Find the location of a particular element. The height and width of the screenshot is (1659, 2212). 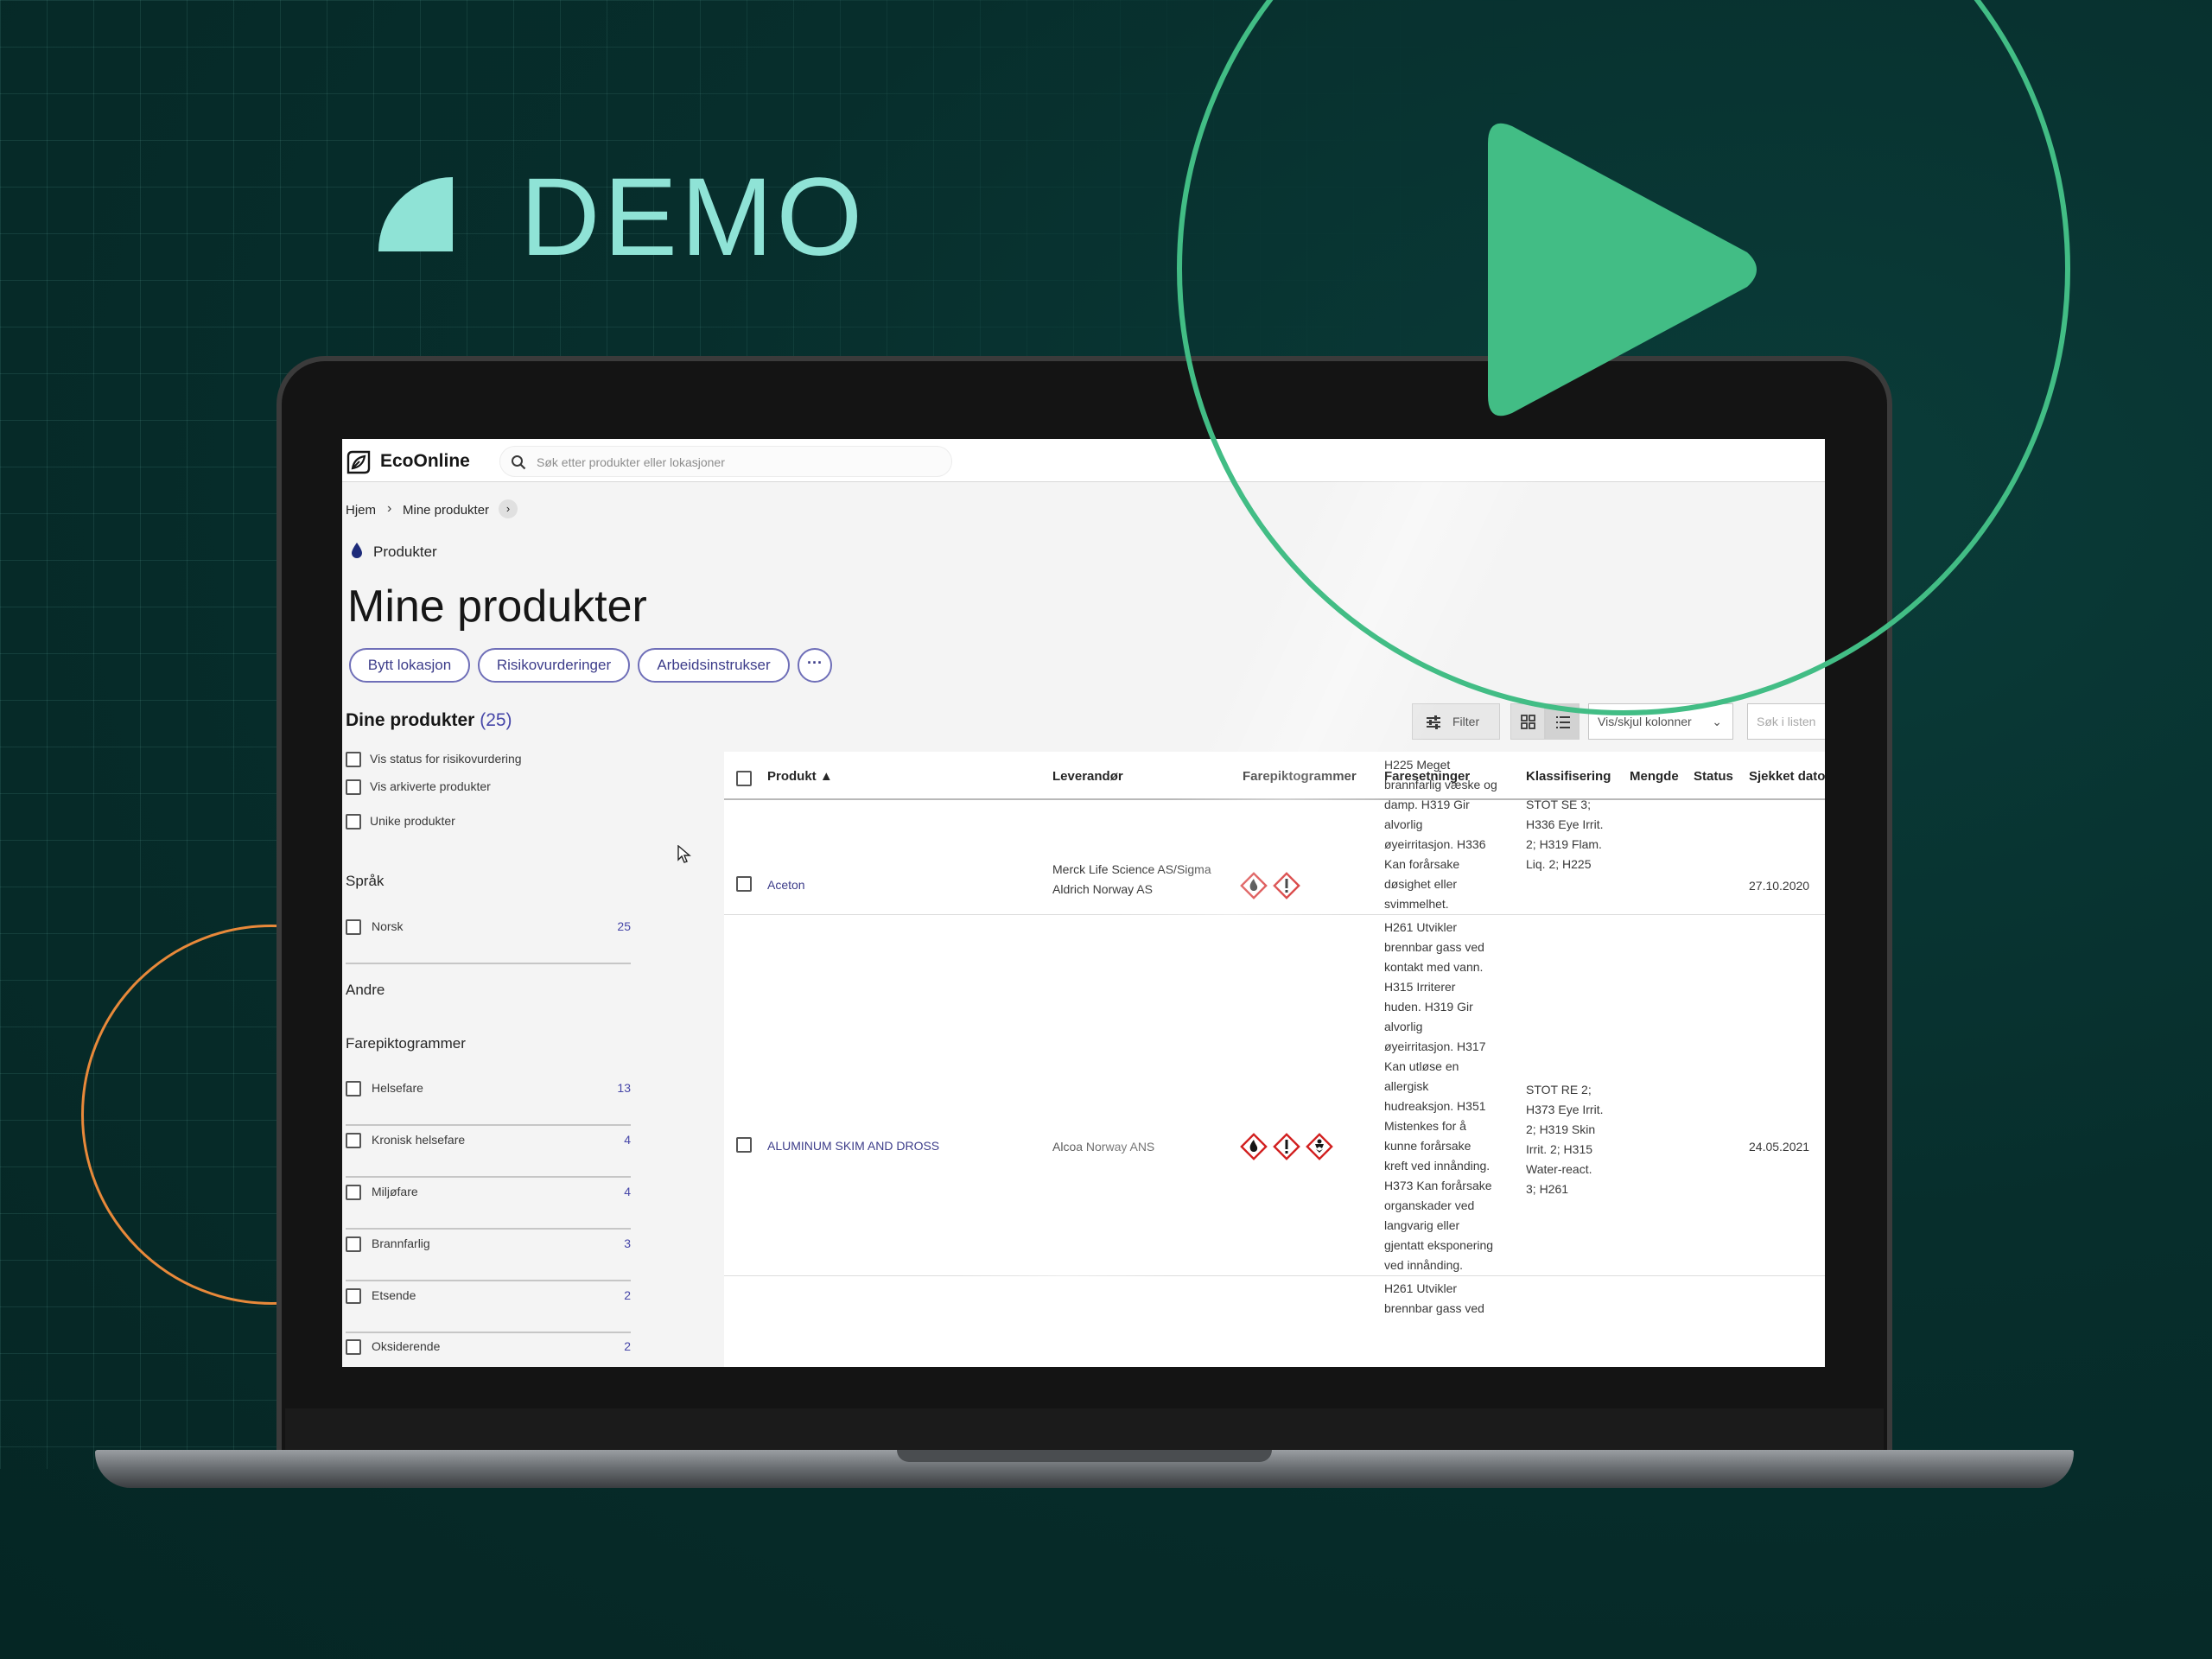

filter-label: Norsk is located at coordinates (388, 926).